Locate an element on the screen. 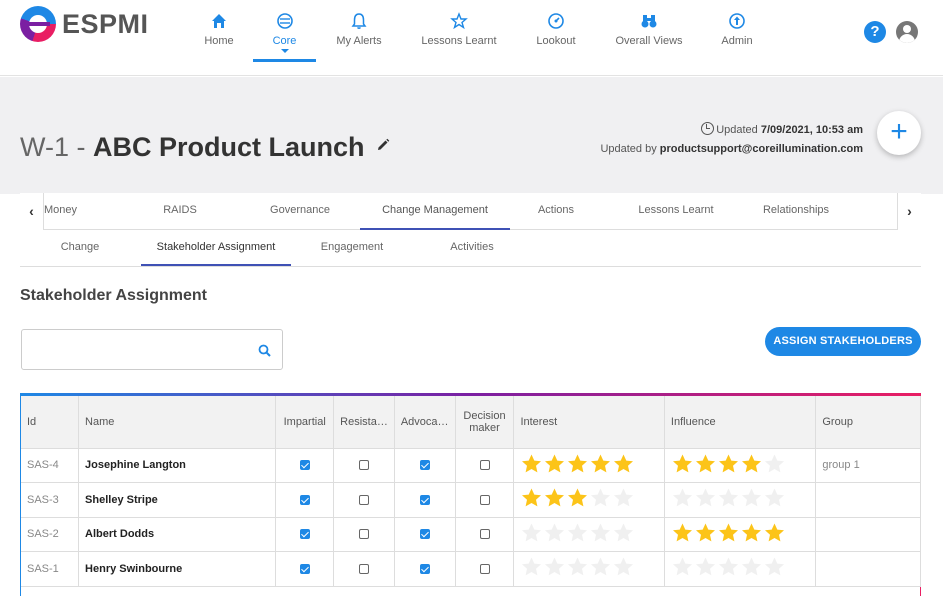 This screenshot has width=943, height=596. nav-item-home: Home is located at coordinates (219, 31).